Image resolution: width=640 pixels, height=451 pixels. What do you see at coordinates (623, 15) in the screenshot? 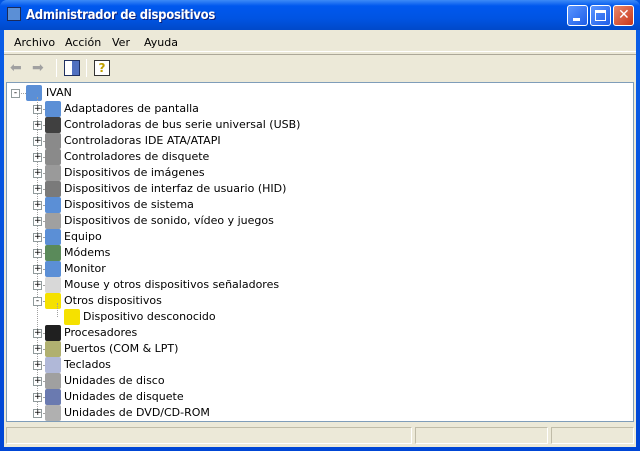
I see `close-button: ✕` at bounding box center [623, 15].